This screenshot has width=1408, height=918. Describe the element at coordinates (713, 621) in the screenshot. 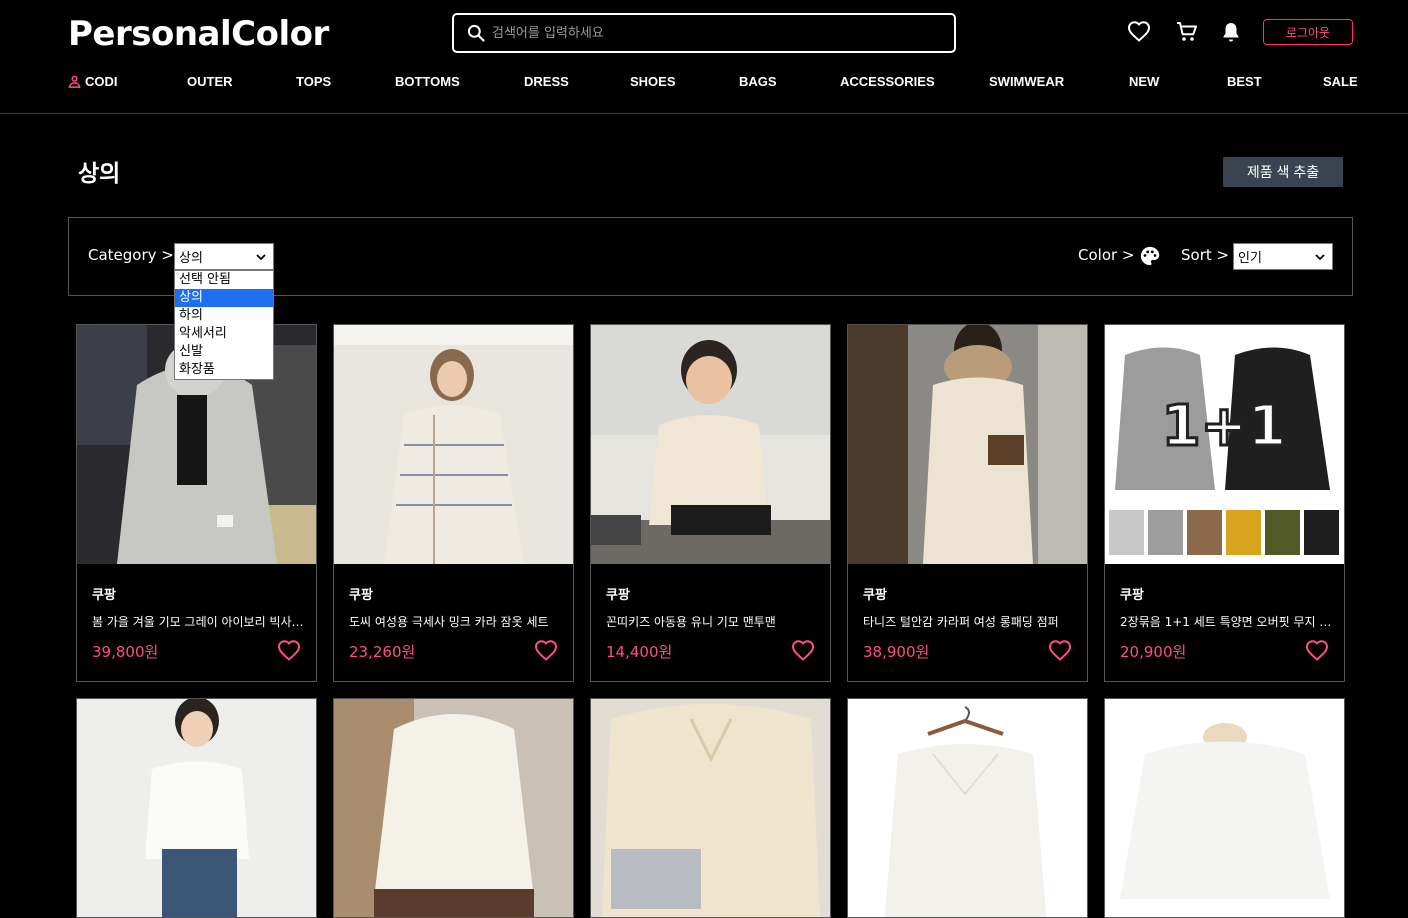

I see `product-name: 꼰띠키즈 아동용 유니 기모 맨투맨` at that location.